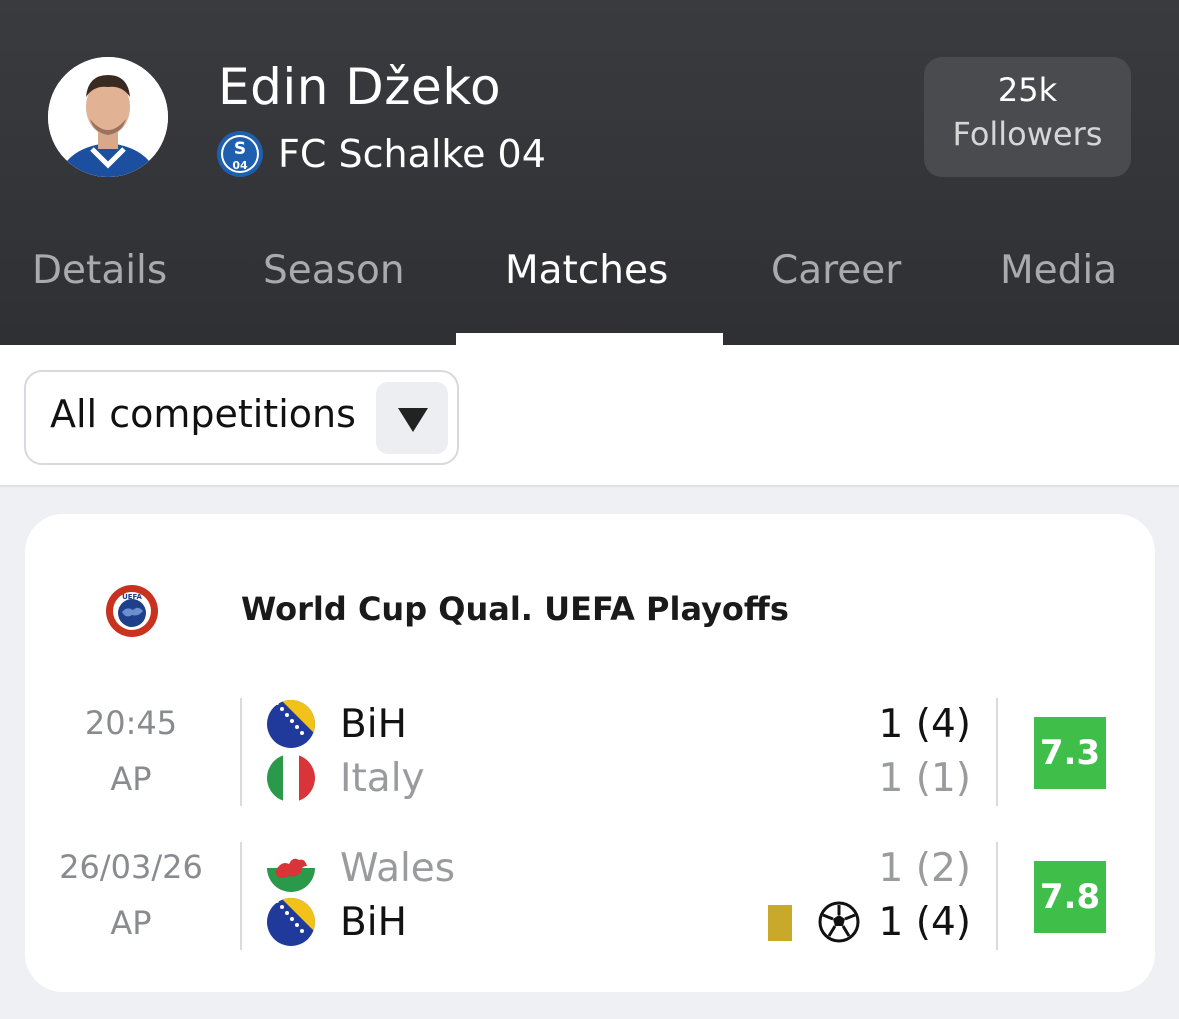  What do you see at coordinates (839, 922) in the screenshot?
I see `goal-ball-icon` at bounding box center [839, 922].